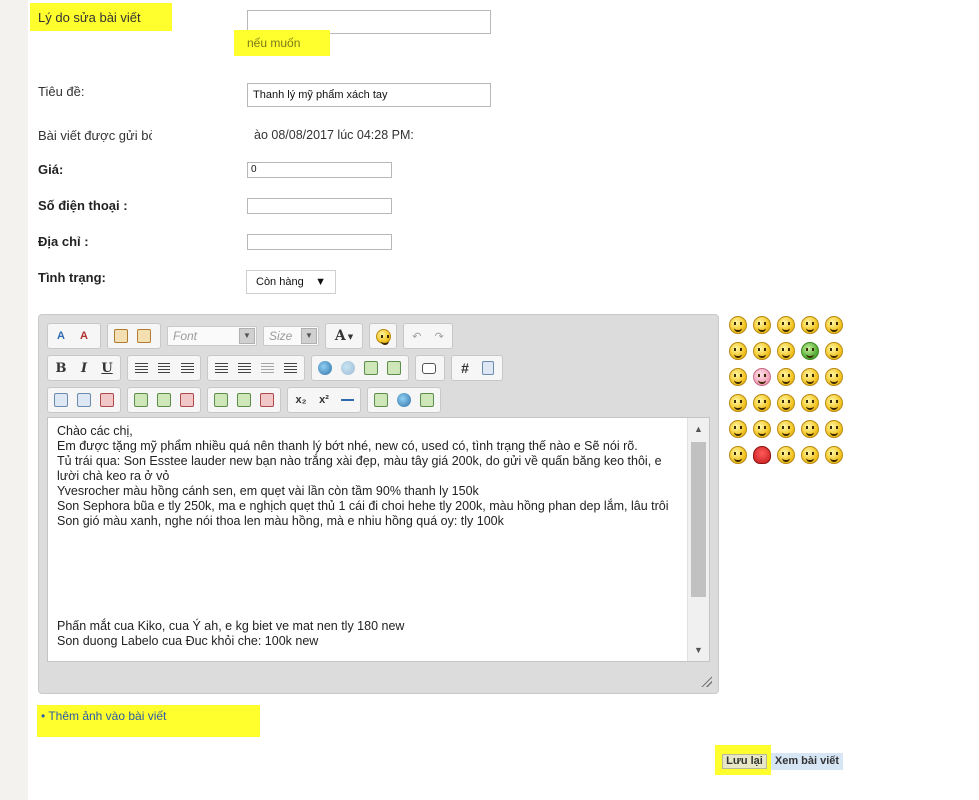 The width and height of the screenshot is (979, 800). Describe the element at coordinates (706, 681) in the screenshot. I see `resize-grip-icon` at that location.